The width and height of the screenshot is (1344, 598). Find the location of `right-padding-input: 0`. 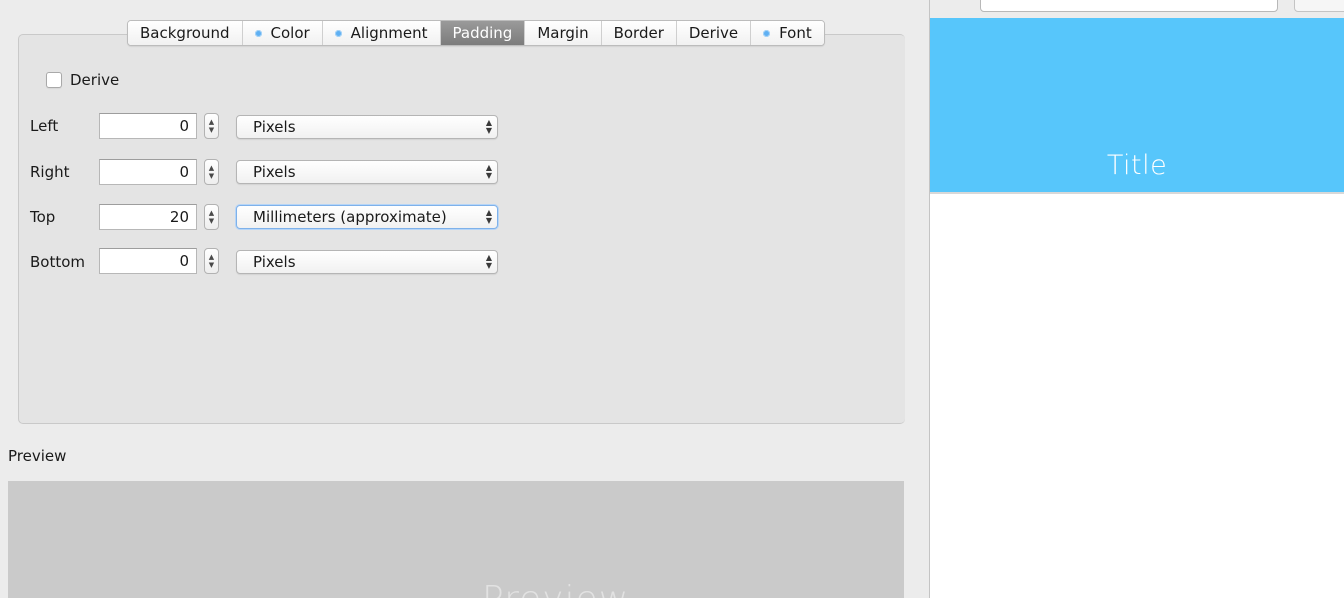

right-padding-input: 0 is located at coordinates (148, 172).